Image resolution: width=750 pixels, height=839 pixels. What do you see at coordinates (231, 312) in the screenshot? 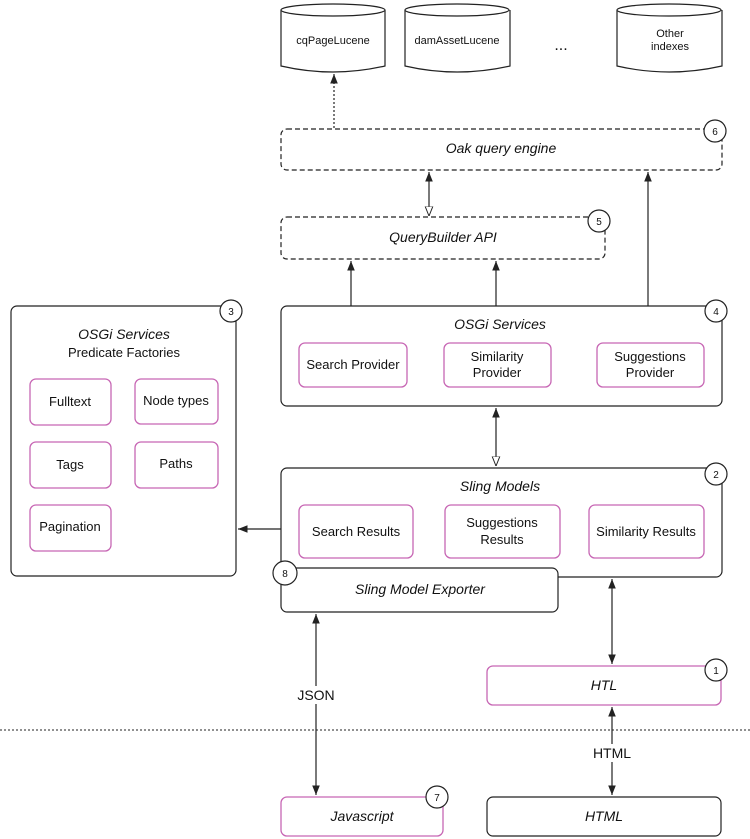
I see `step-number: 3` at bounding box center [231, 312].